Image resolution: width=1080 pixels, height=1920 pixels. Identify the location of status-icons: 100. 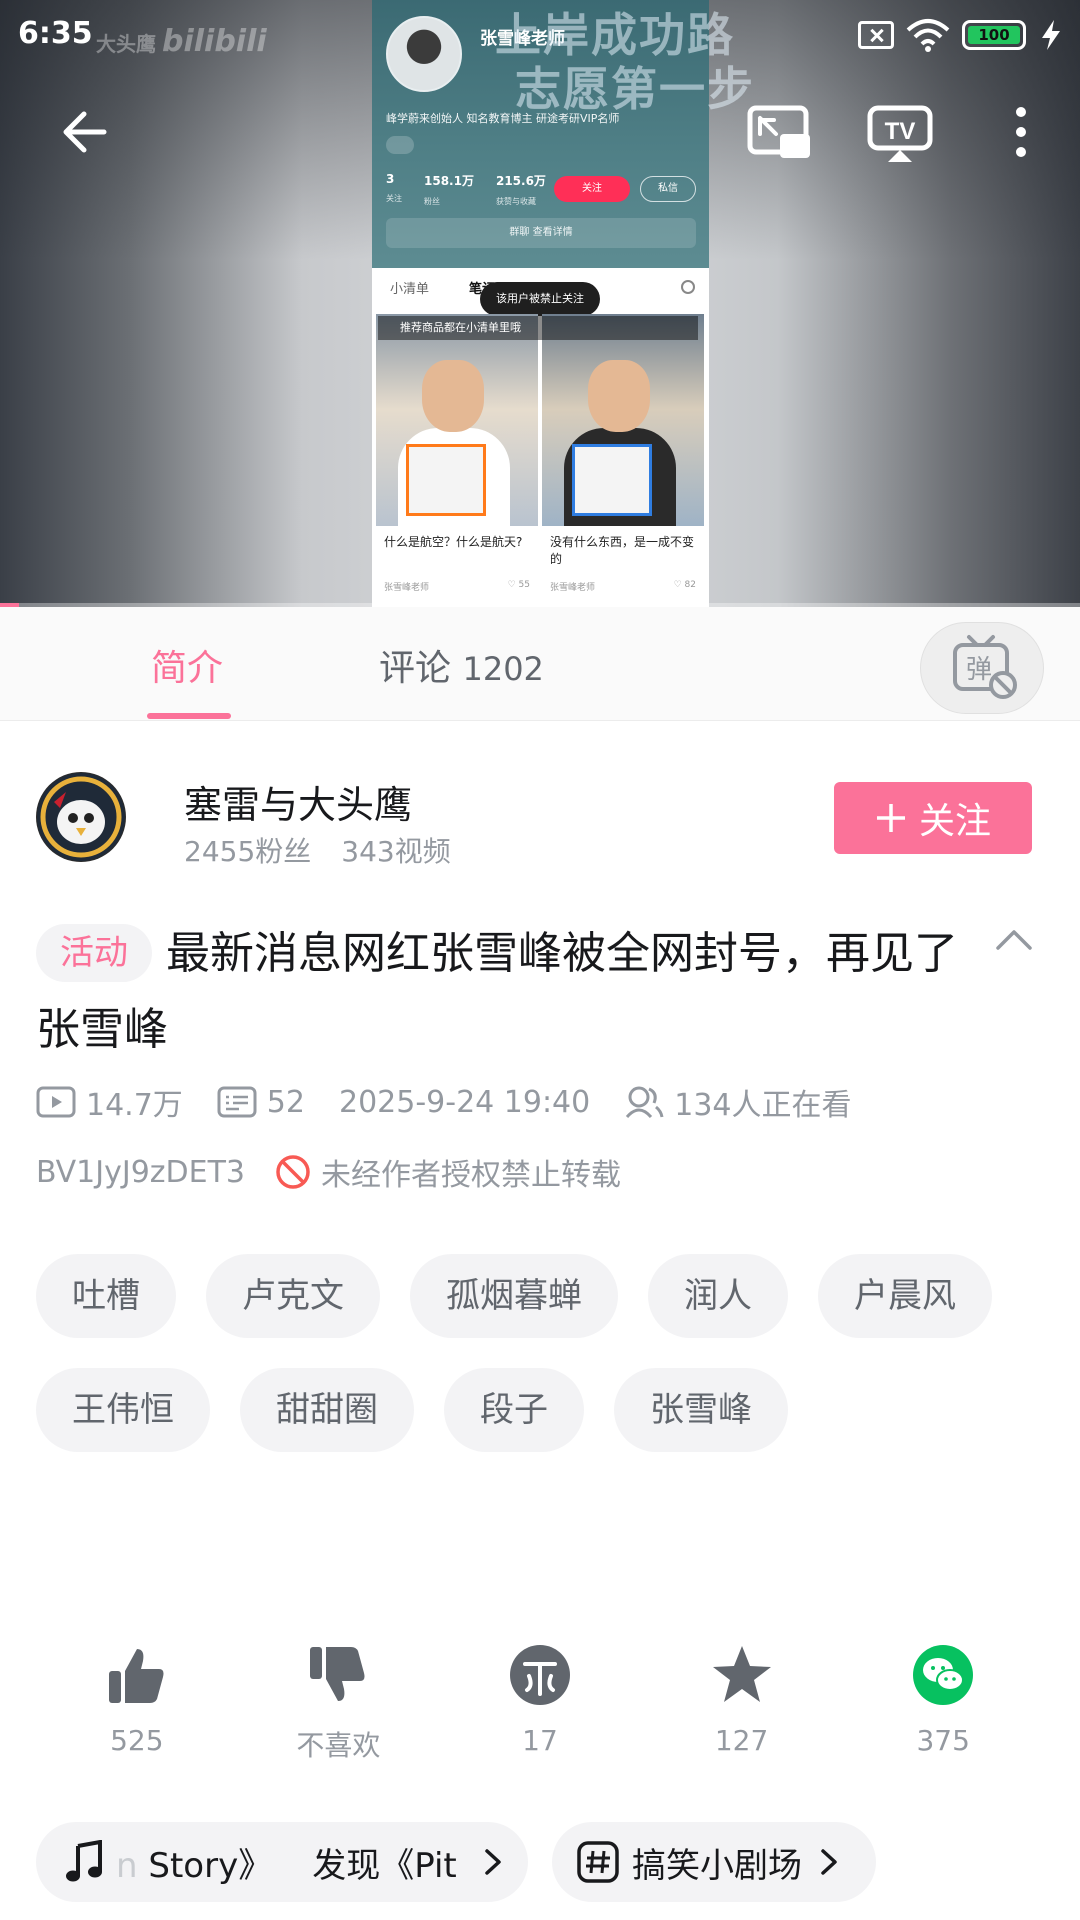
(961, 35).